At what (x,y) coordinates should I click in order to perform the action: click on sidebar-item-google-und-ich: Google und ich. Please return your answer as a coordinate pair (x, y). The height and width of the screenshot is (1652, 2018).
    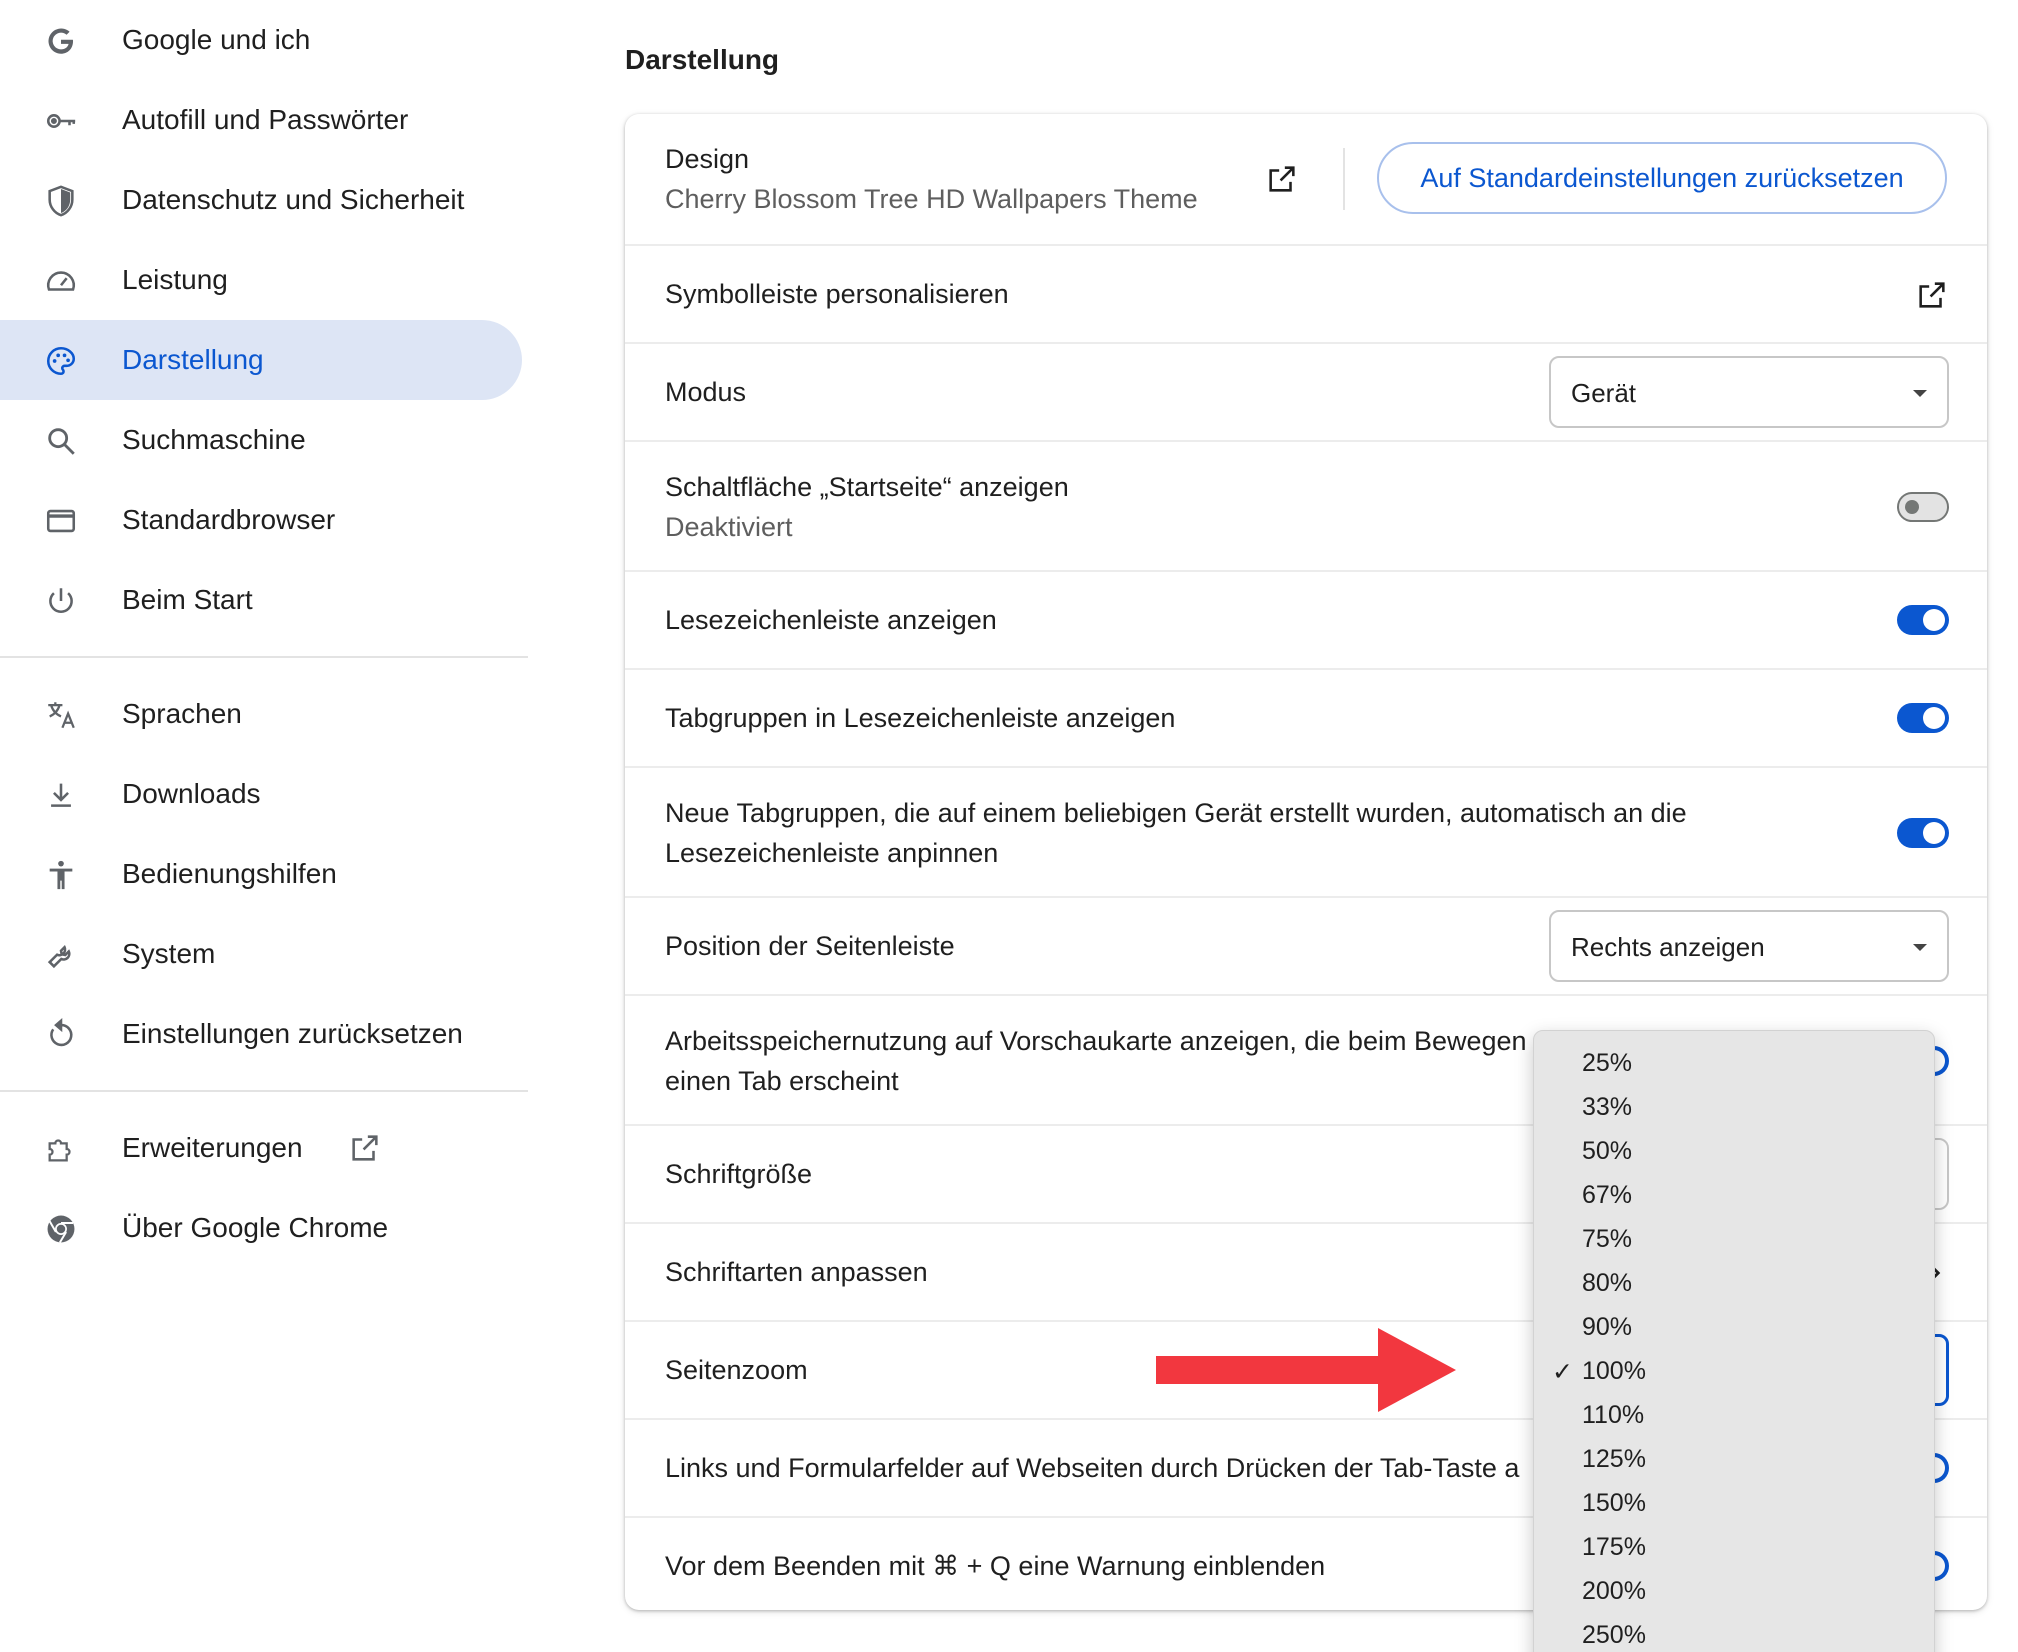
    Looking at the image, I should click on (261, 40).